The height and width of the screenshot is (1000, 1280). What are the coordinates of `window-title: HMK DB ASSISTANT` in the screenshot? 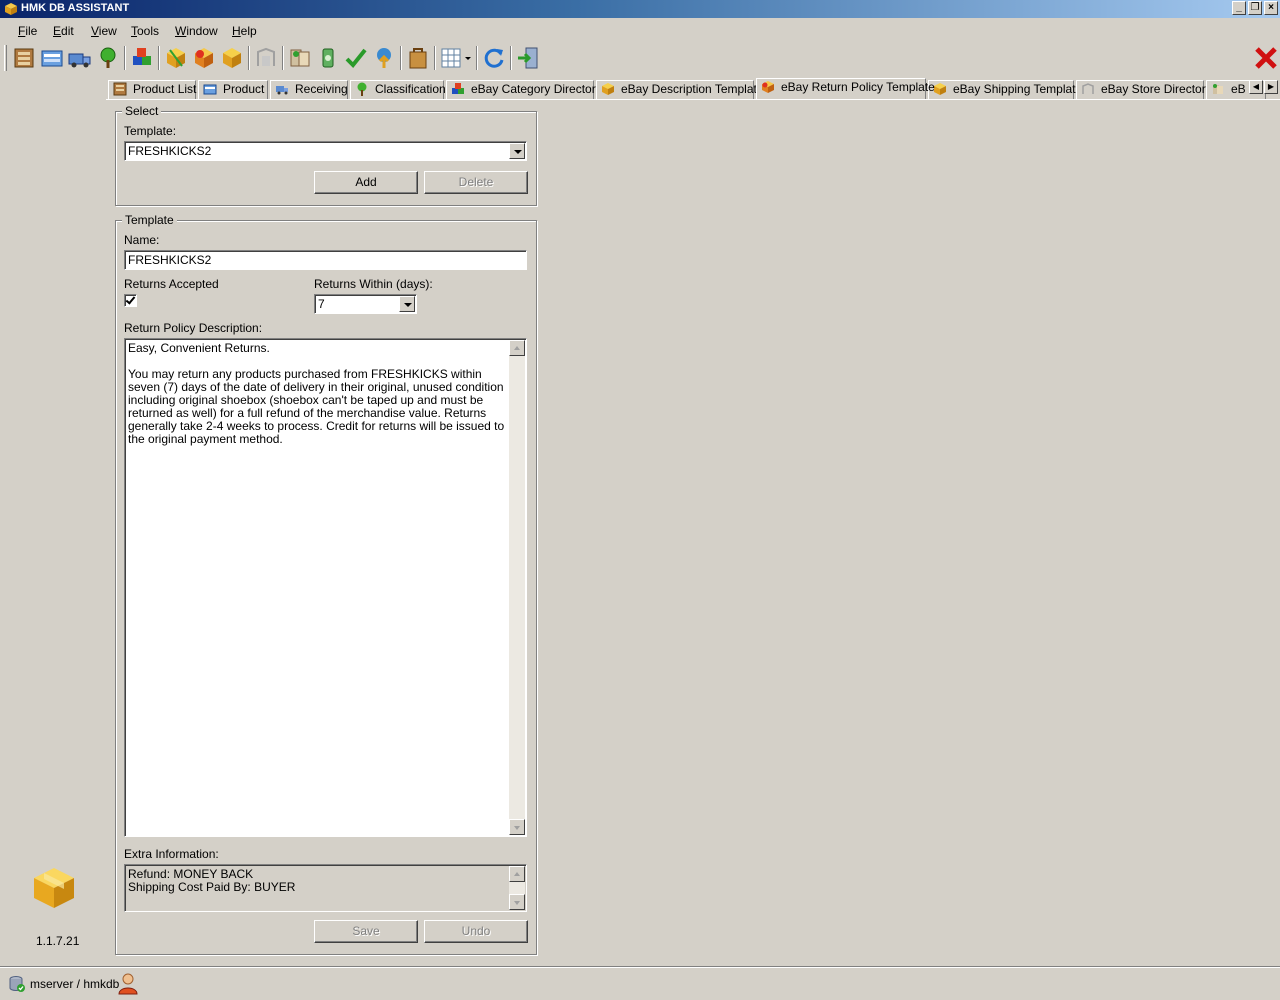 It's located at (75, 8).